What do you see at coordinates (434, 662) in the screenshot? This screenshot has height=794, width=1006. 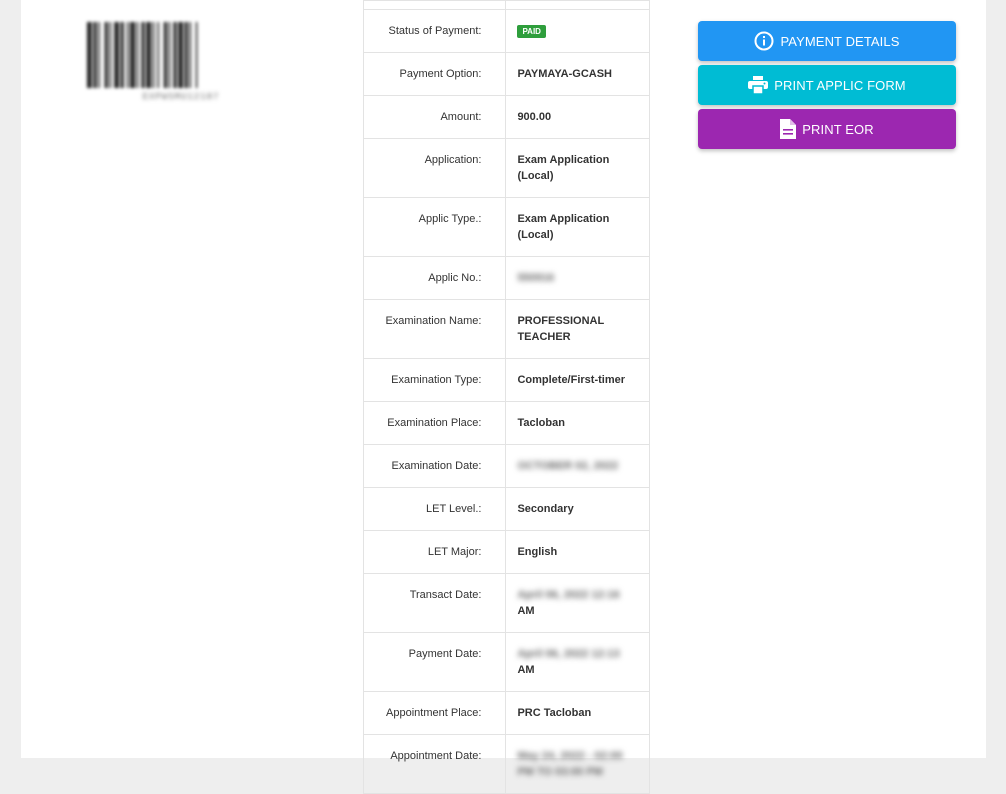 I see `row-label: Payment Date:` at bounding box center [434, 662].